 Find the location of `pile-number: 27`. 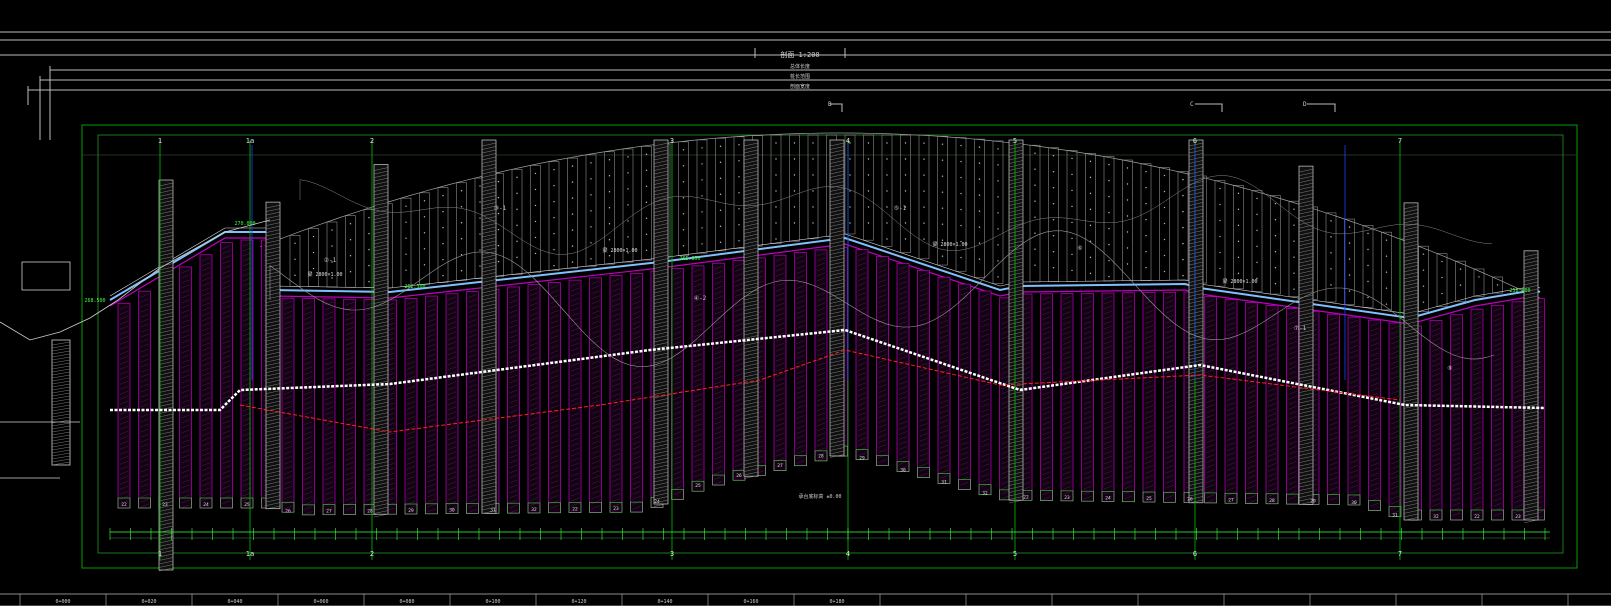

pile-number: 27 is located at coordinates (1231, 500).